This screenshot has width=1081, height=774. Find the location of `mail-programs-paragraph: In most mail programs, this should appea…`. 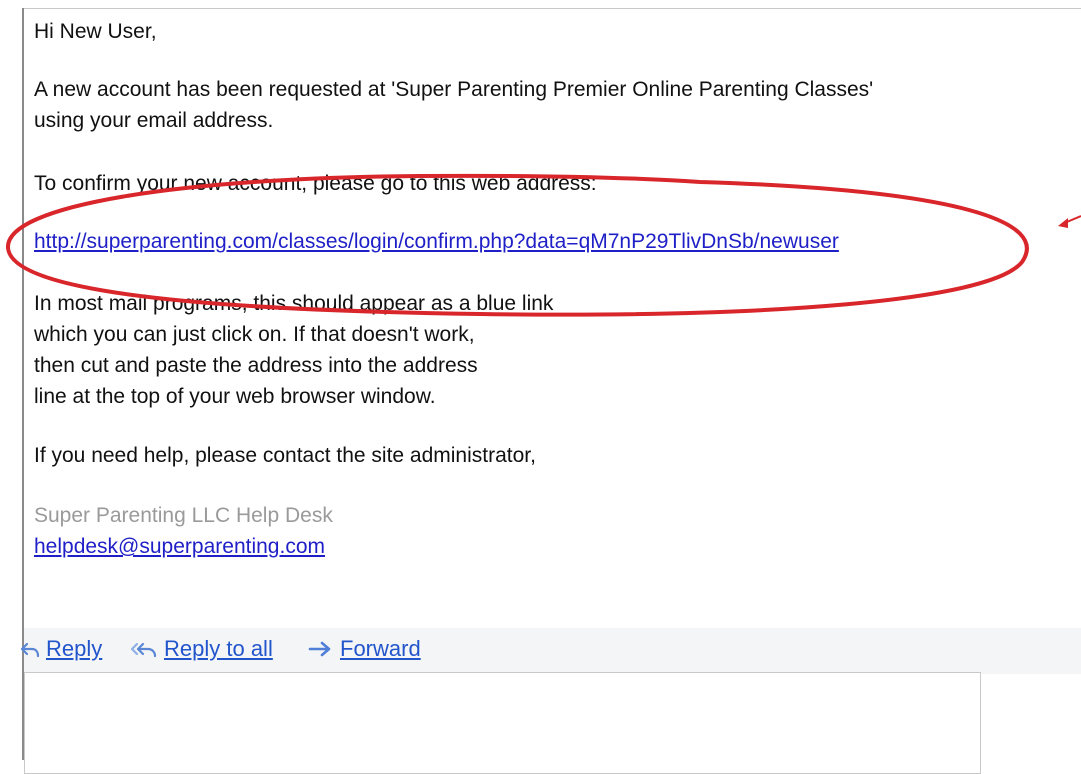

mail-programs-paragraph: In most mail programs, this should appea… is located at coordinates (293, 350).